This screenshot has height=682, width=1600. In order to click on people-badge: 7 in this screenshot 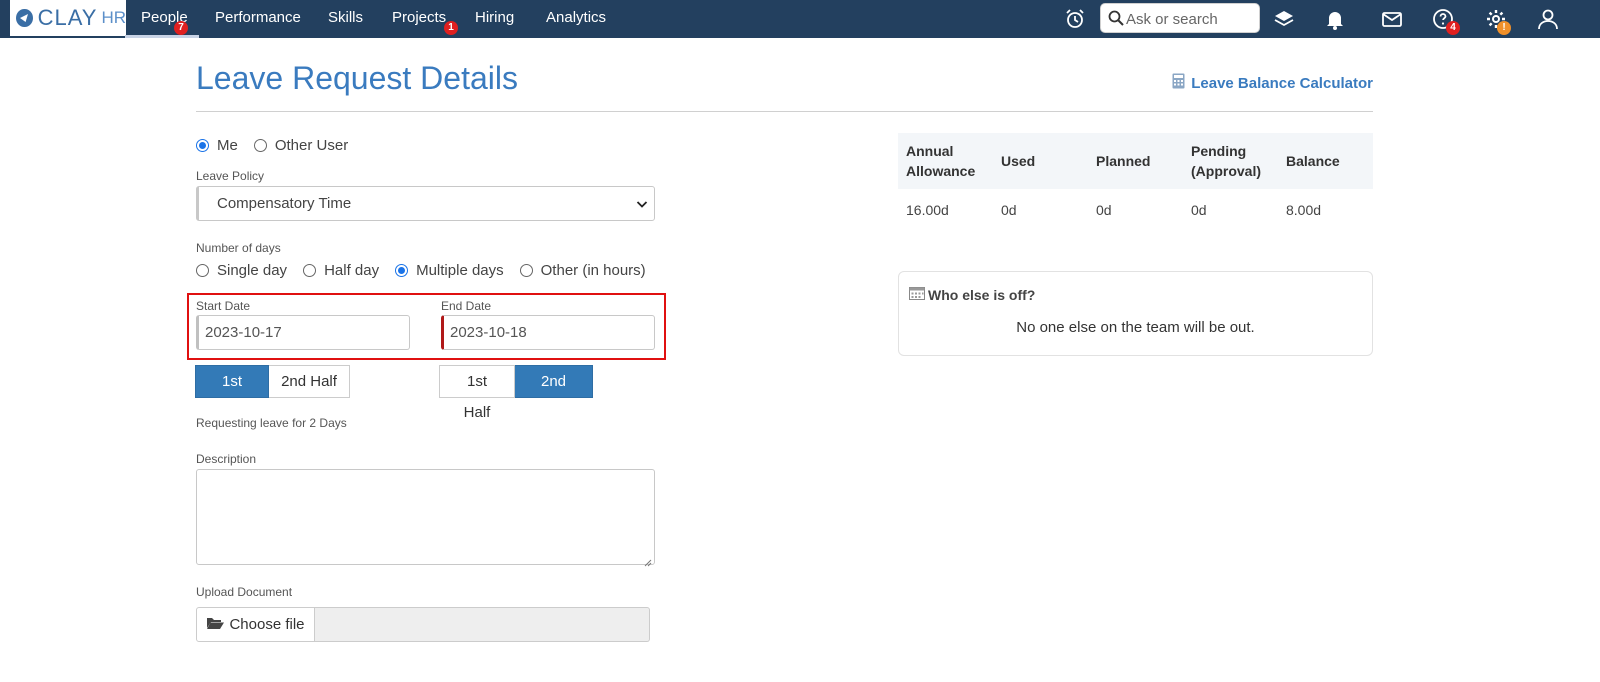, I will do `click(181, 28)`.